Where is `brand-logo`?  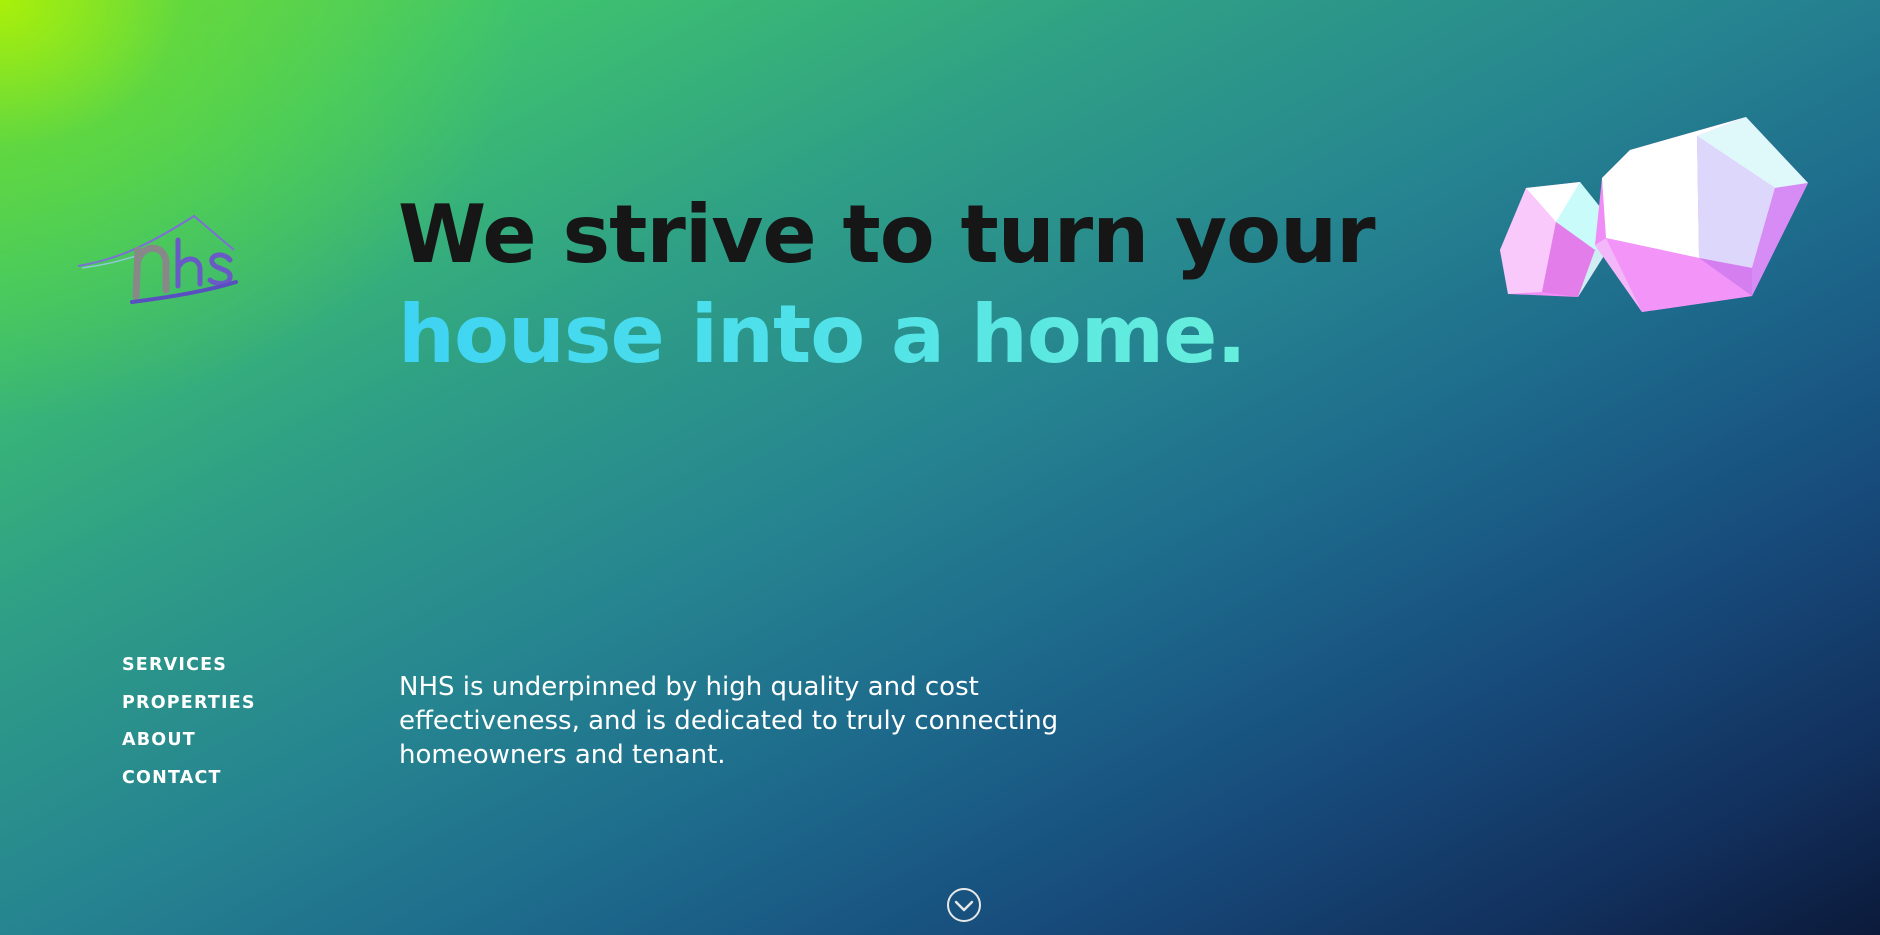 brand-logo is located at coordinates (159, 260).